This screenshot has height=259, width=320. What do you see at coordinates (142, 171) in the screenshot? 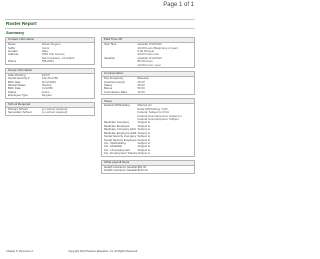
I see `field-value: $150.00` at bounding box center [142, 171].